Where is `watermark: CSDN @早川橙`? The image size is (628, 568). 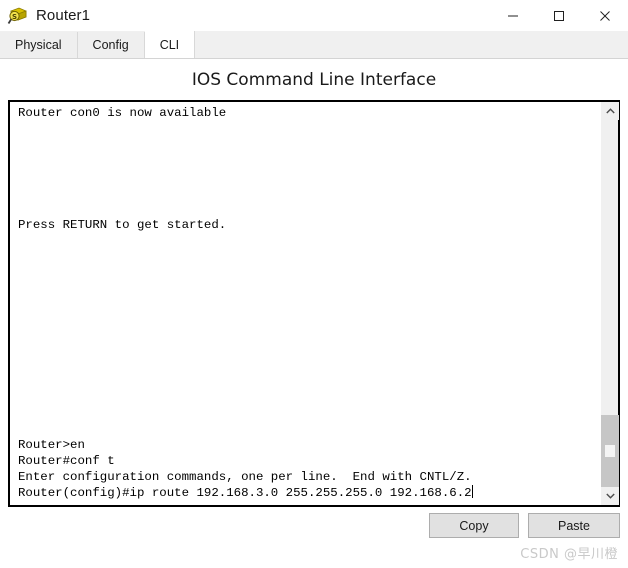 watermark: CSDN @早川橙 is located at coordinates (569, 554).